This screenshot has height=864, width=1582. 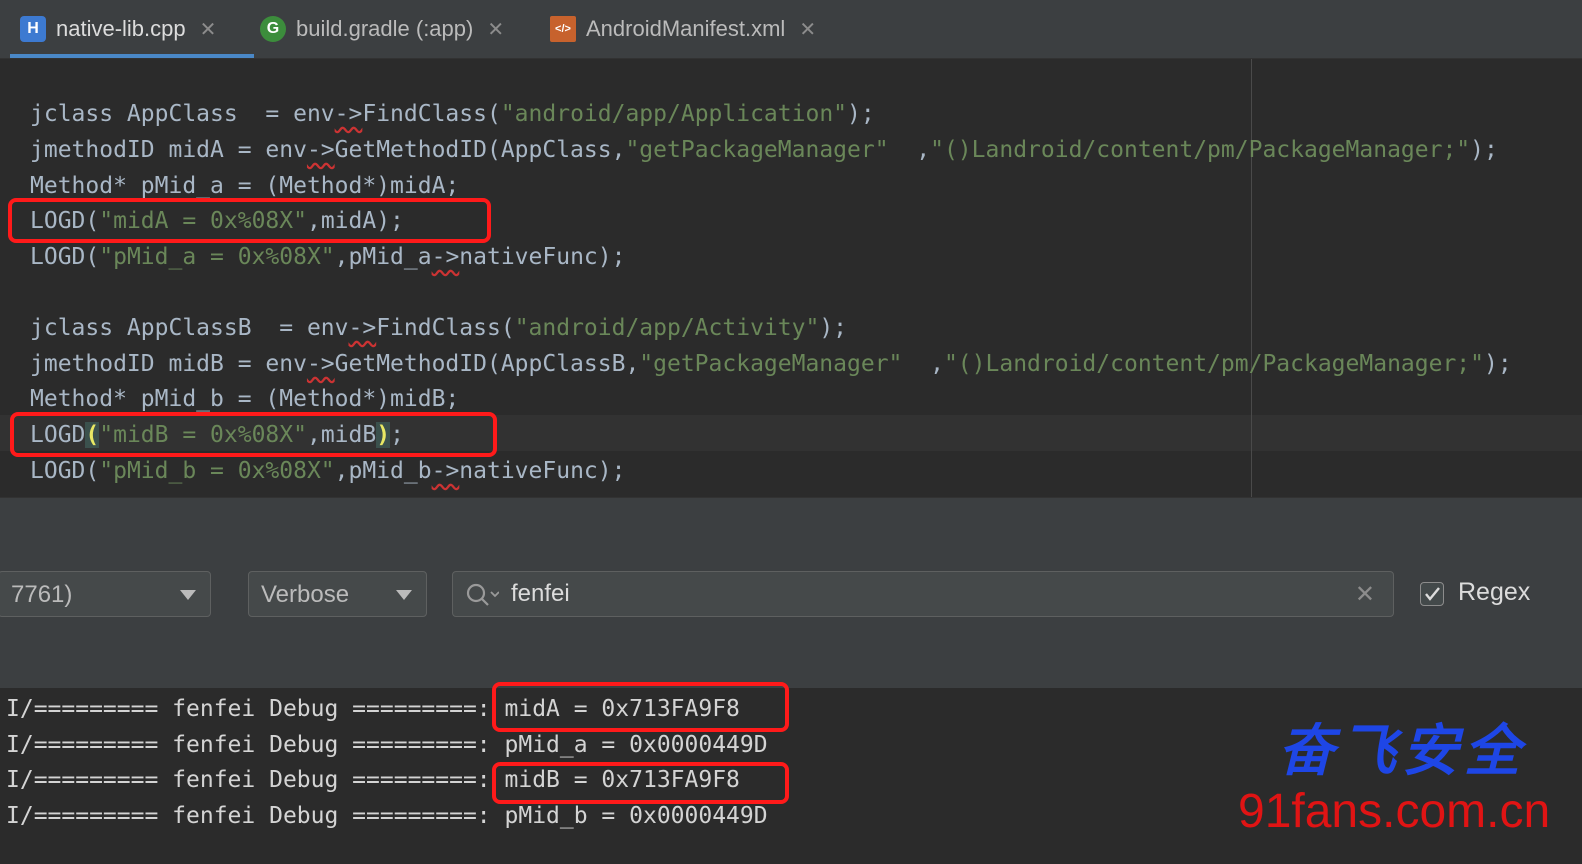 I want to click on code-text: GetMethodID(AppClassB,, so click(x=487, y=364).